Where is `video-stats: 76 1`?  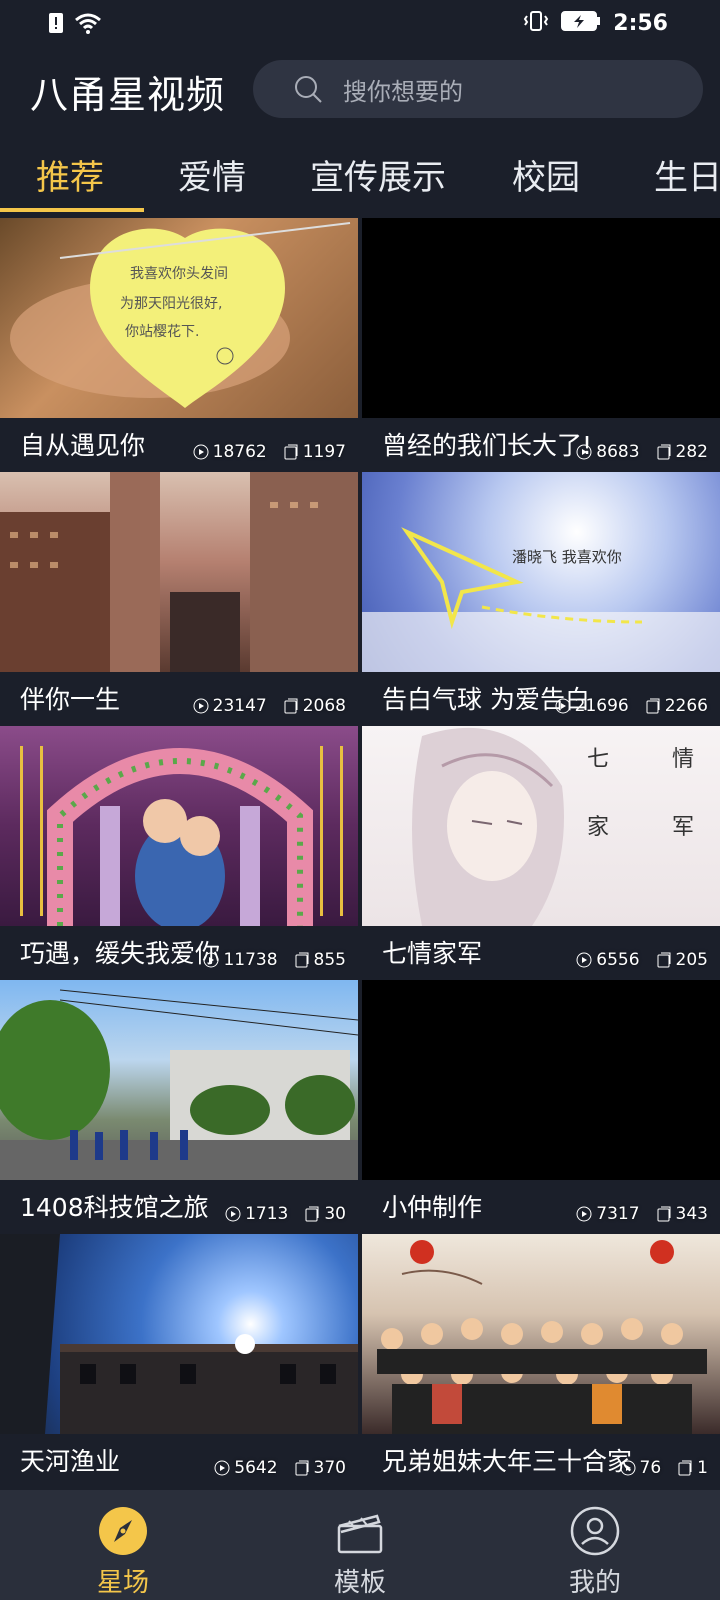
video-stats: 76 1 is located at coordinates (664, 1468).